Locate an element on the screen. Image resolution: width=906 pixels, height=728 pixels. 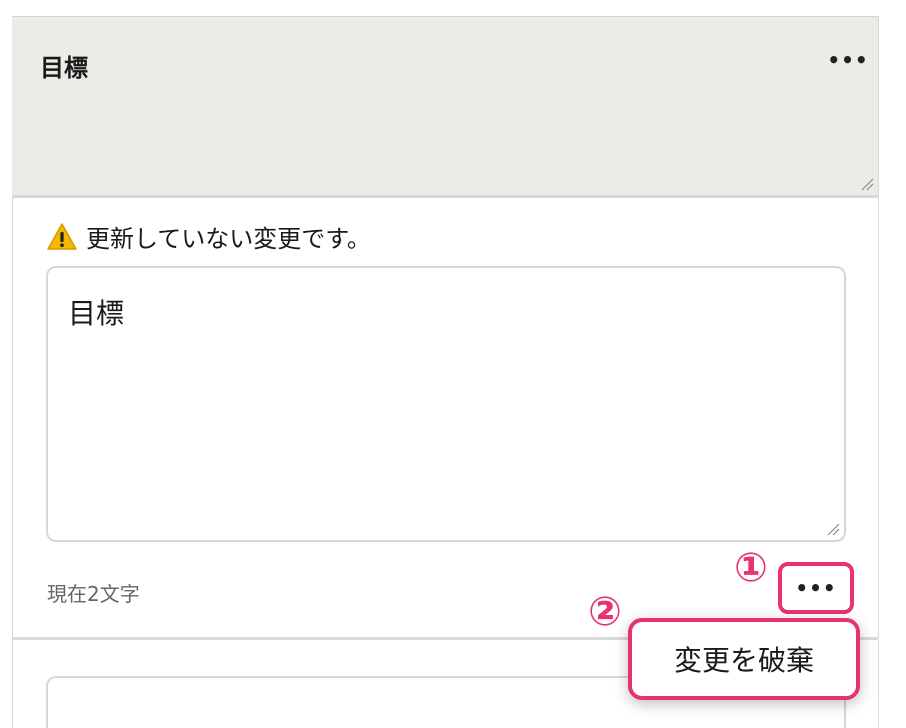
right-border-lower is located at coordinates (878, 684).